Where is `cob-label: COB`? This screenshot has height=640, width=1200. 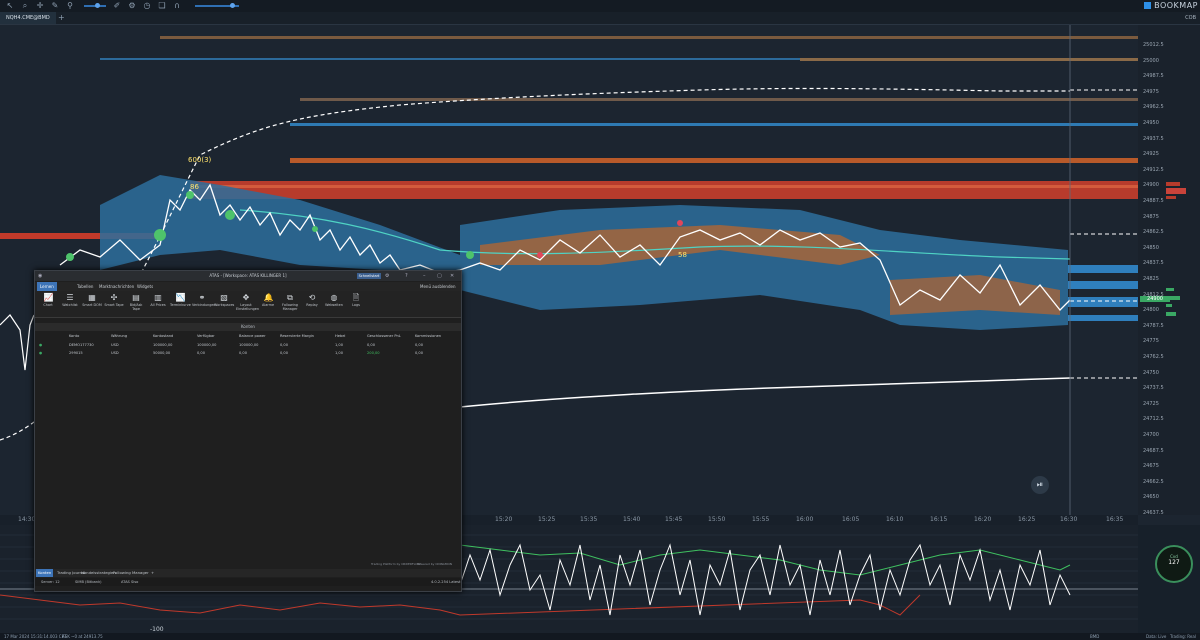 cob-label: COB is located at coordinates (1190, 18).